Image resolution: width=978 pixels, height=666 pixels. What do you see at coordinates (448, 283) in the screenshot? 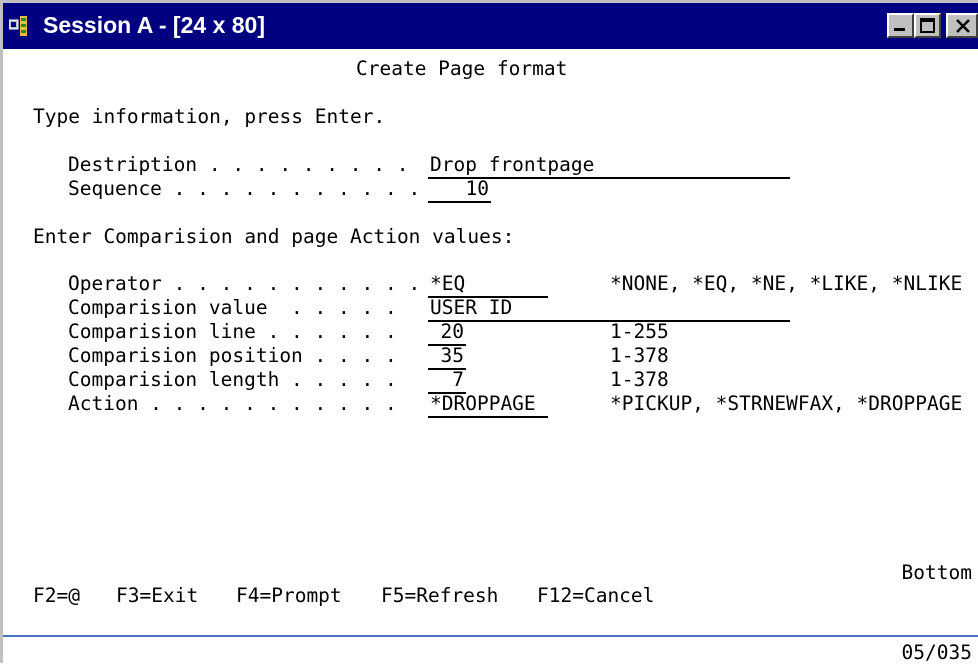
I see `operator-value: *EQ` at bounding box center [448, 283].